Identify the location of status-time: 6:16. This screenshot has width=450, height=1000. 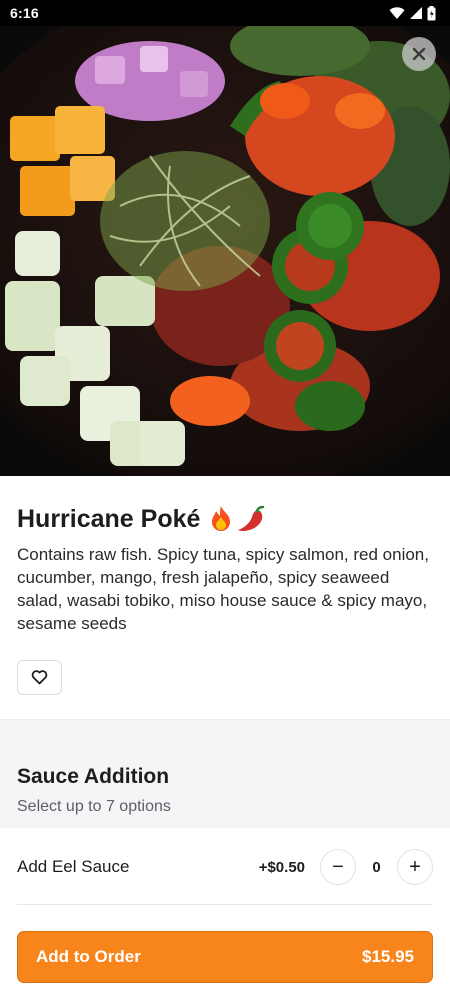
(24, 13).